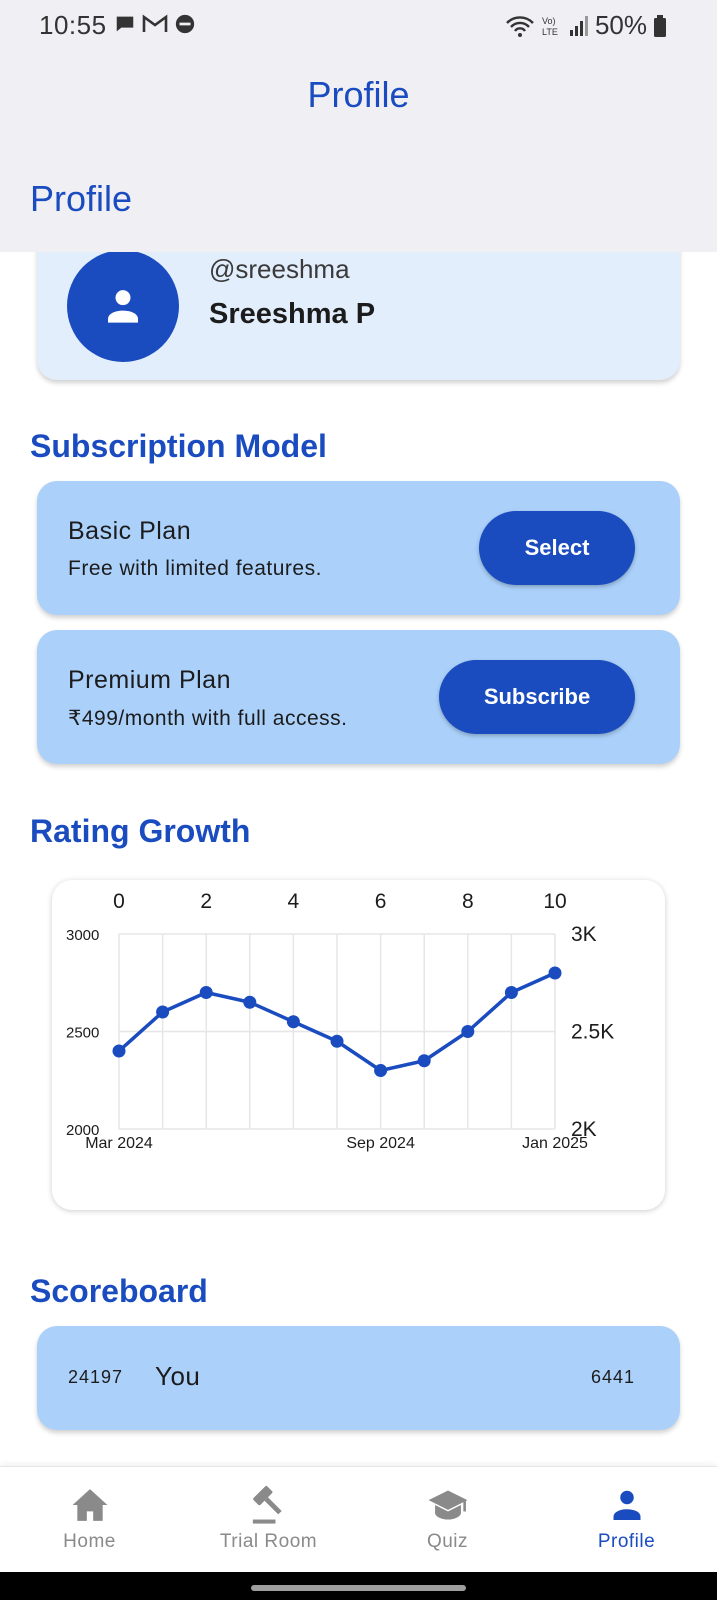  I want to click on x-tick-label-top: 10, so click(554, 901).